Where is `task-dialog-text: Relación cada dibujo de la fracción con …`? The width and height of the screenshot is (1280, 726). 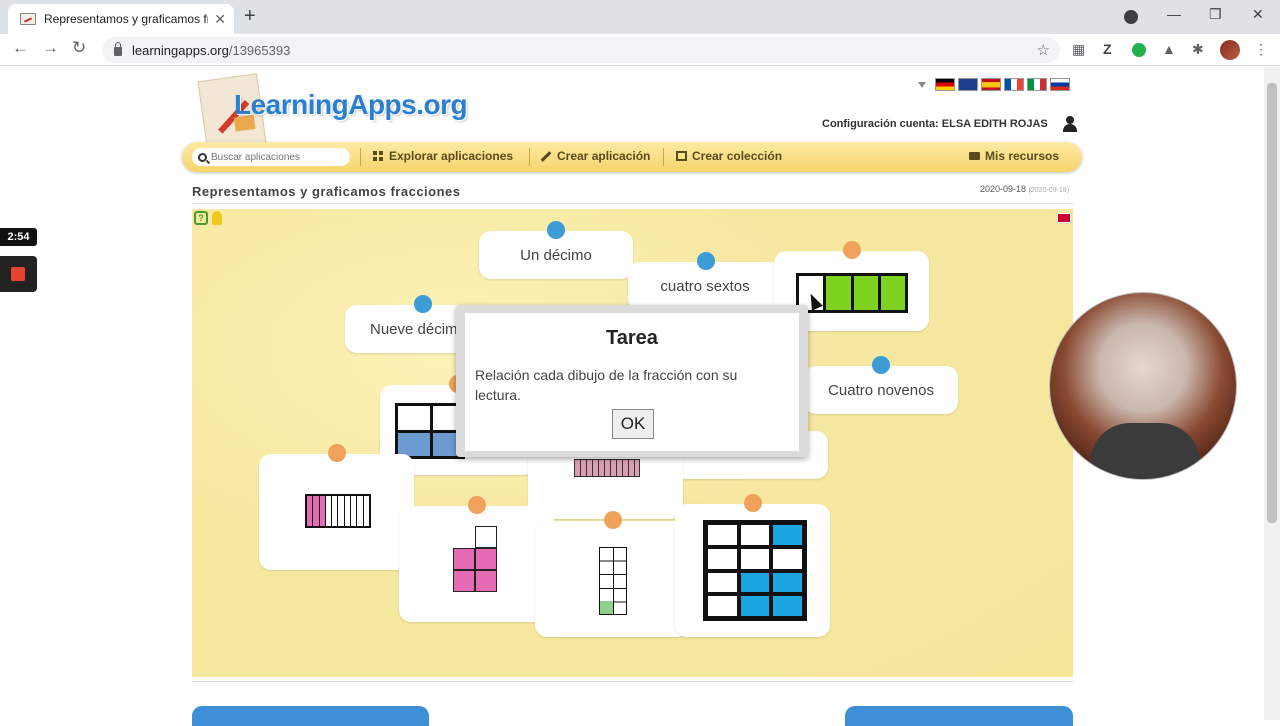 task-dialog-text: Relación cada dibujo de la fracción con … is located at coordinates (606, 385).